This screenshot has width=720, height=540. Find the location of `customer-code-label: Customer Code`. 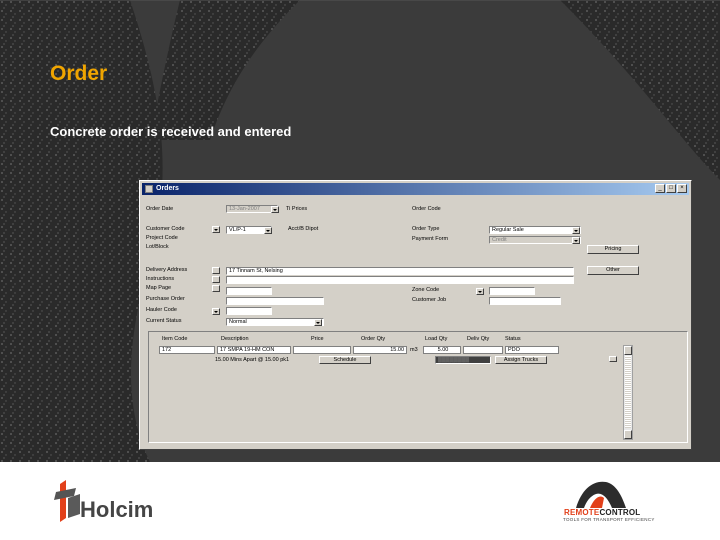

customer-code-label: Customer Code is located at coordinates (165, 229).